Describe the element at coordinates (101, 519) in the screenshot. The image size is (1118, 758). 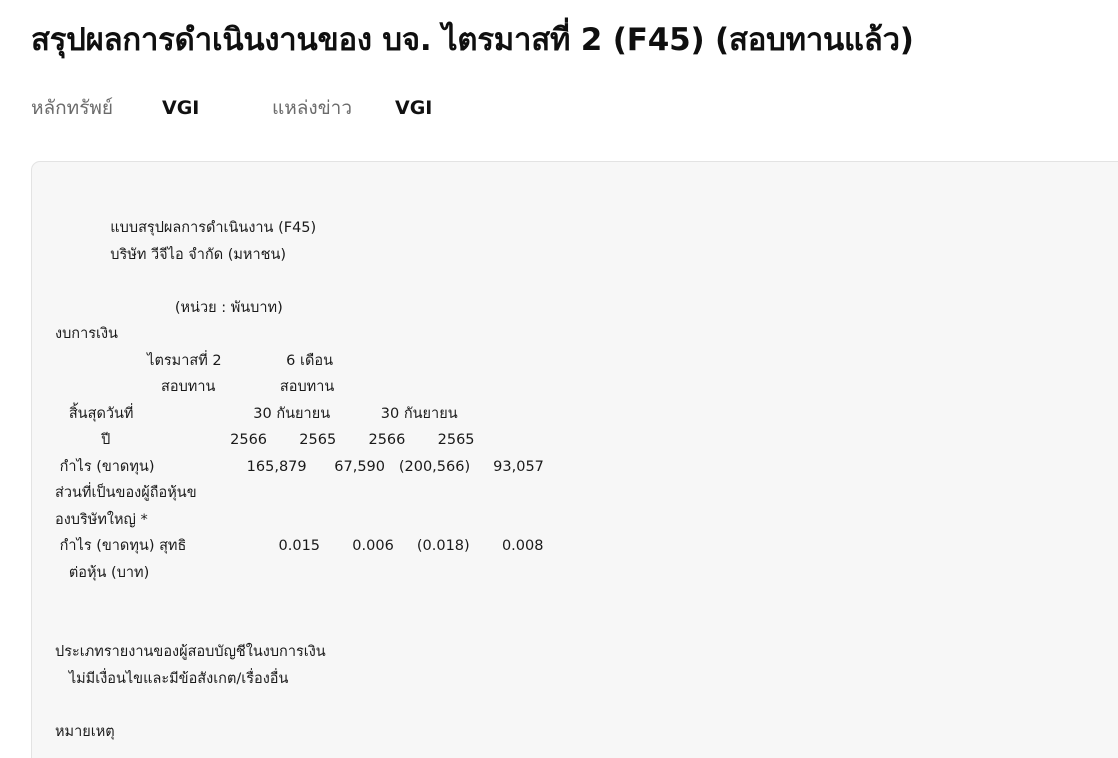
I see `news-body-line: องบริษัทใหญ่ *` at that location.